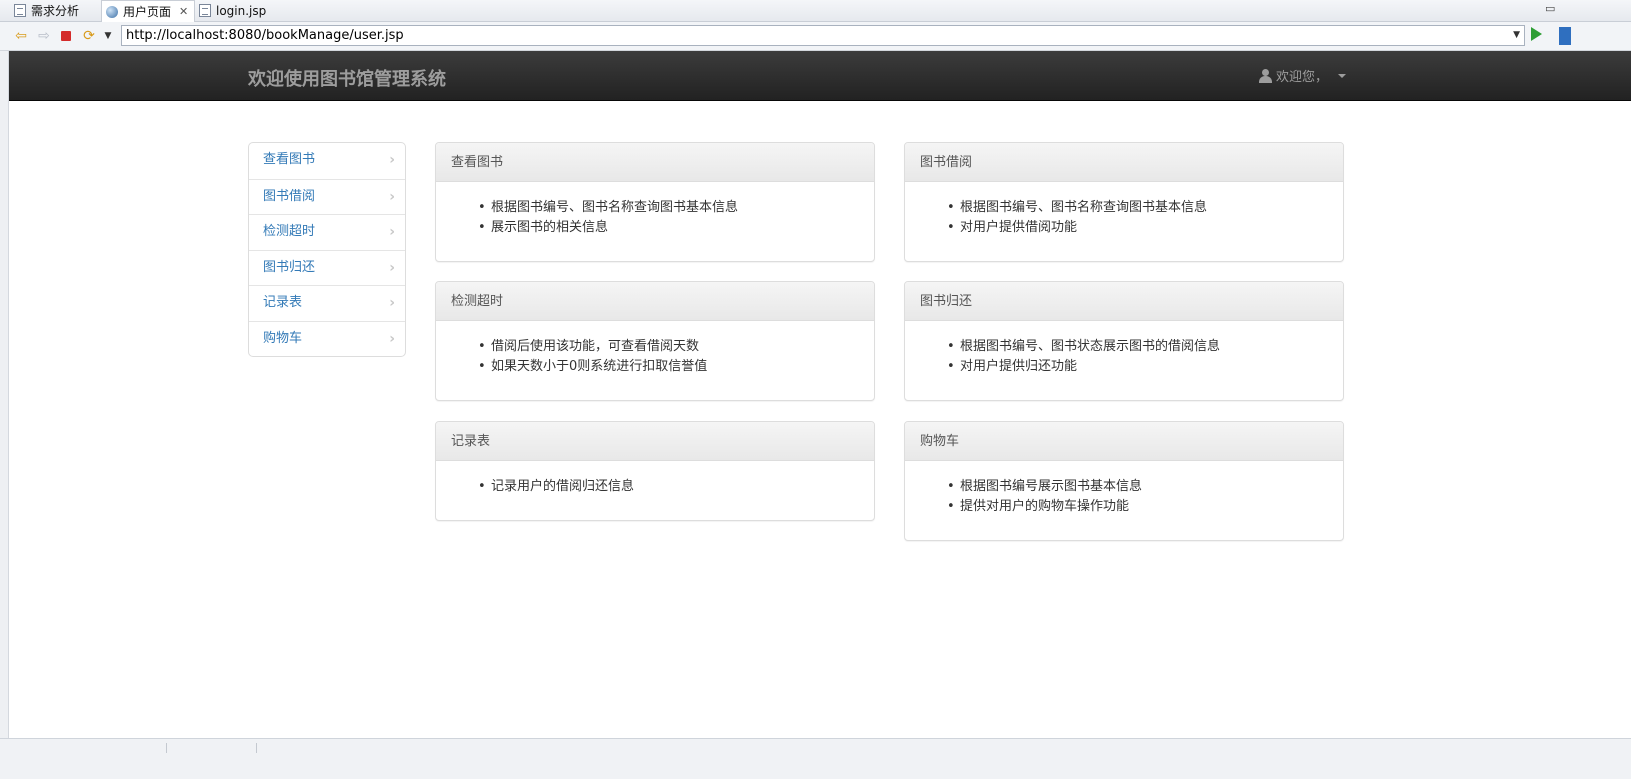 The width and height of the screenshot is (1631, 779). I want to click on editor-tab-bar: 需求分析 用户页面 ✕ login.jsp ▭, so click(815, 11).